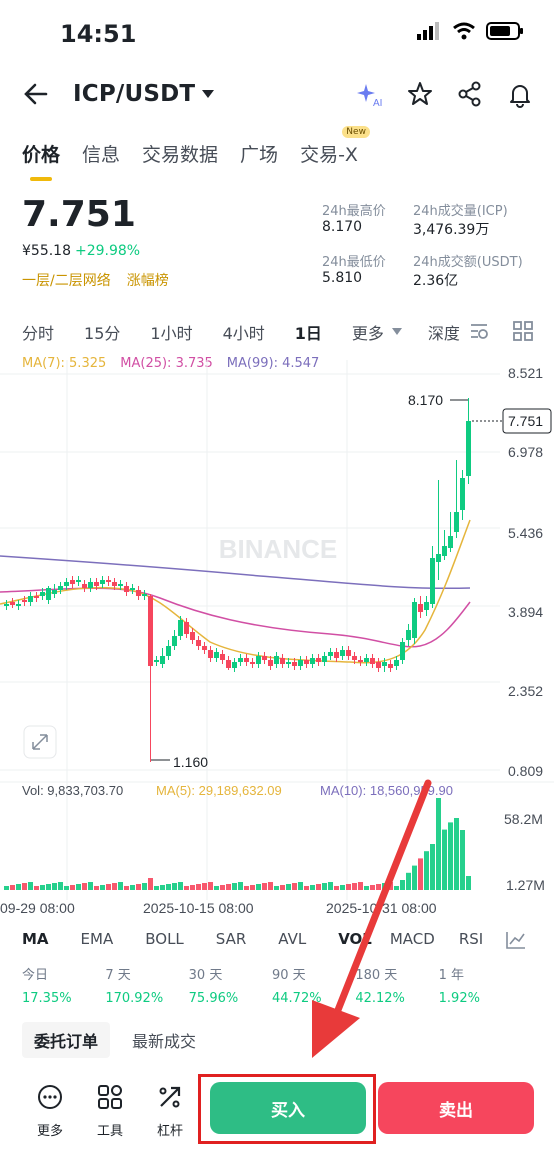 Image resolution: width=554 pixels, height=1172 pixels. Describe the element at coordinates (381, 908) in the screenshot. I see `x-label: 2025-10-31 08:00` at that location.